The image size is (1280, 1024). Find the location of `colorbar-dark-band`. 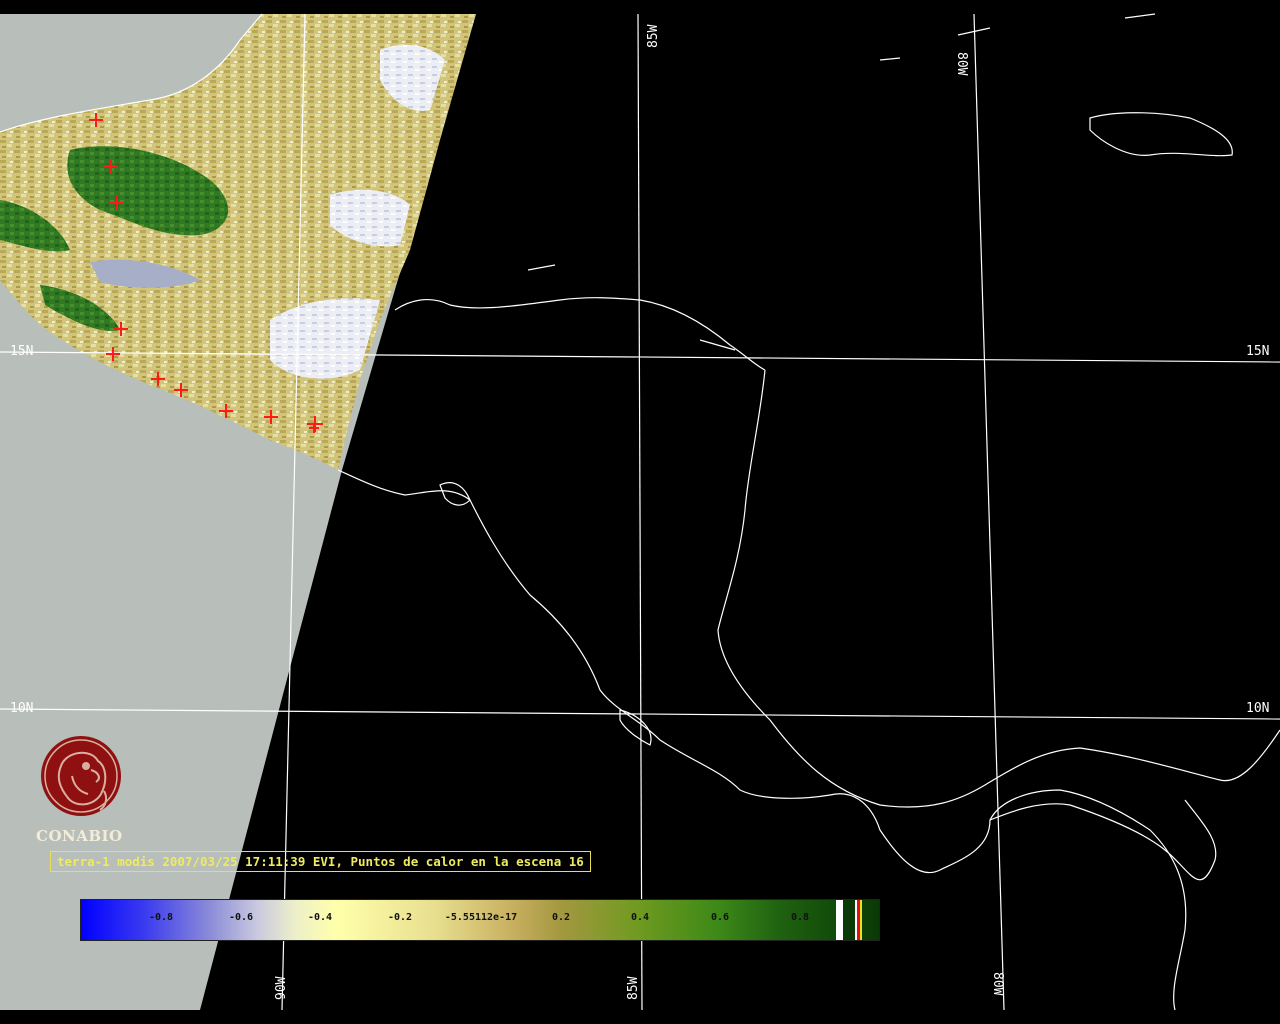

colorbar-dark-band is located at coordinates (849, 920).